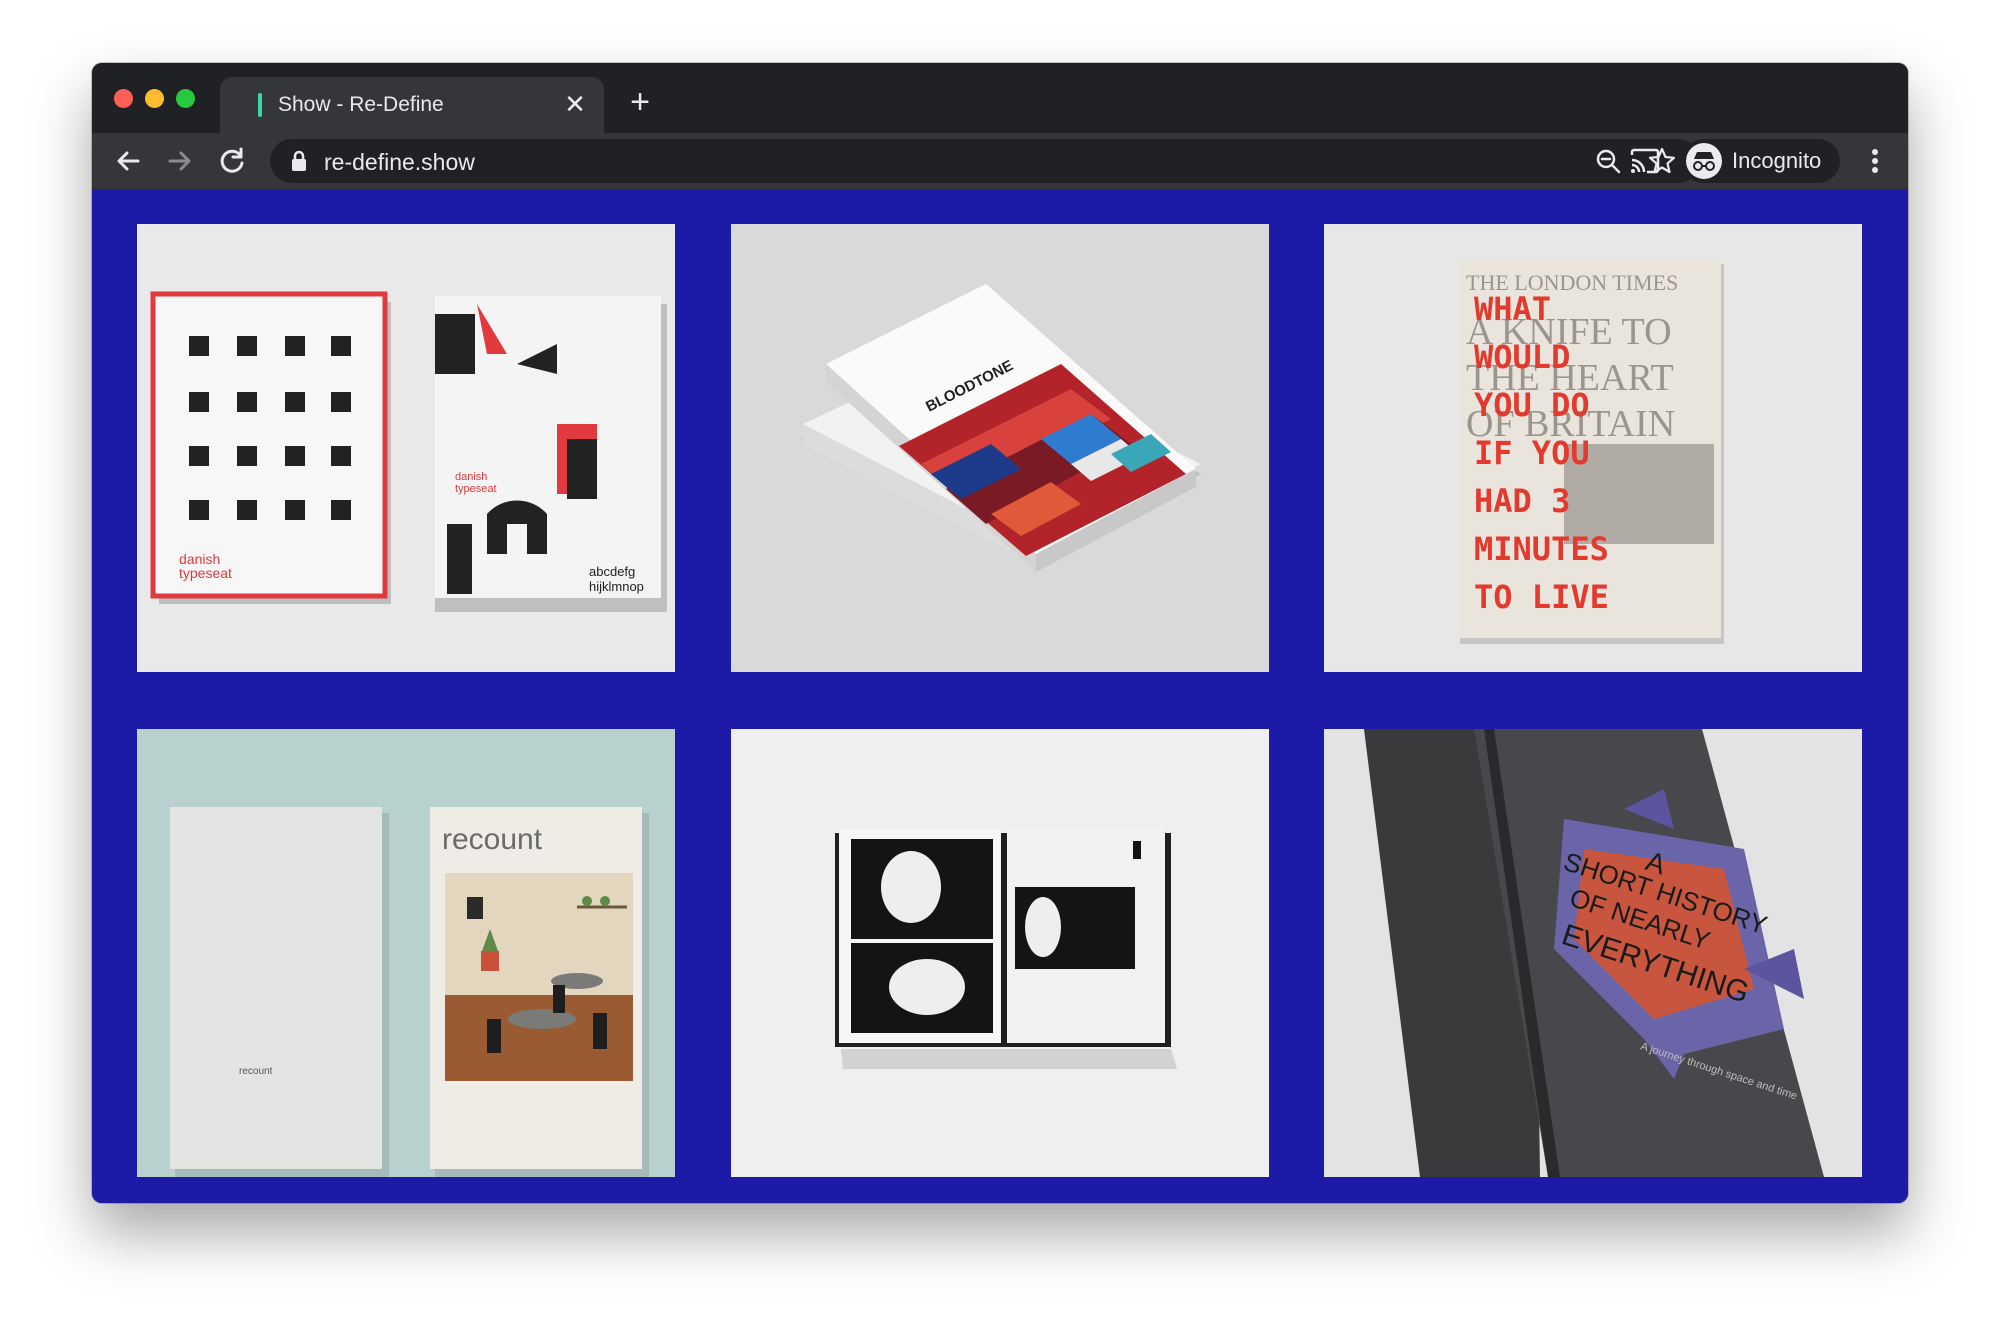 The height and width of the screenshot is (1326, 2000). I want to click on favicon-icon, so click(260, 105).